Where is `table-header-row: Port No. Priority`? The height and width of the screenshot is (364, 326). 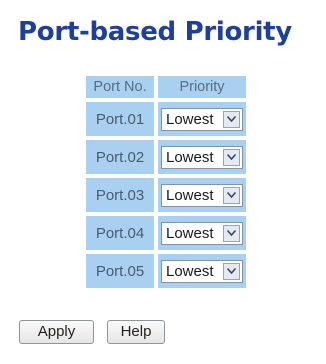
table-header-row: Port No. Priority is located at coordinates (166, 87).